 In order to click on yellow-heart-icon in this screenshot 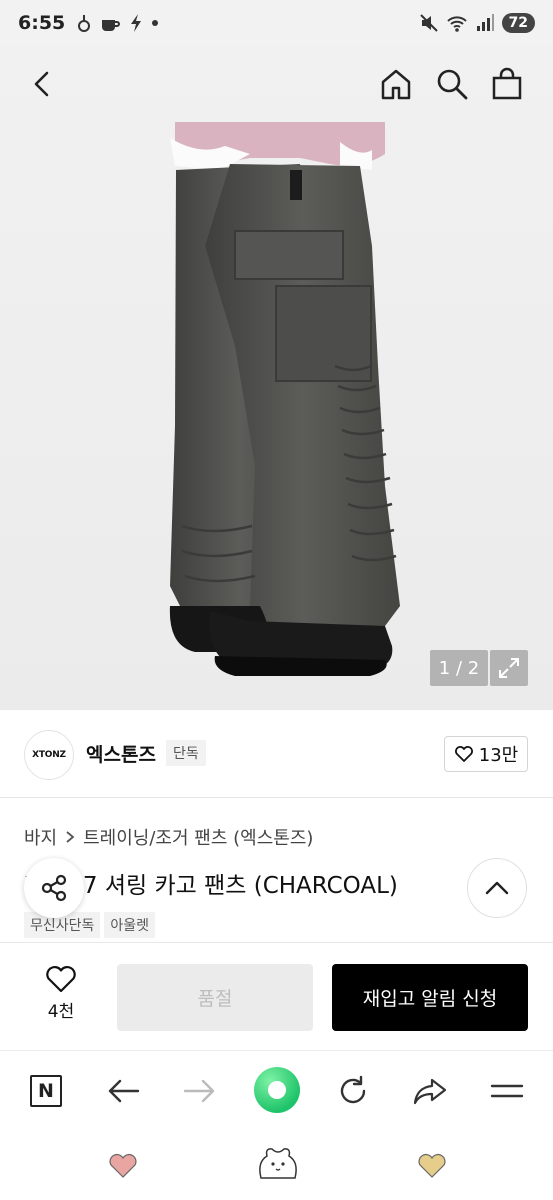, I will do `click(432, 1165)`.